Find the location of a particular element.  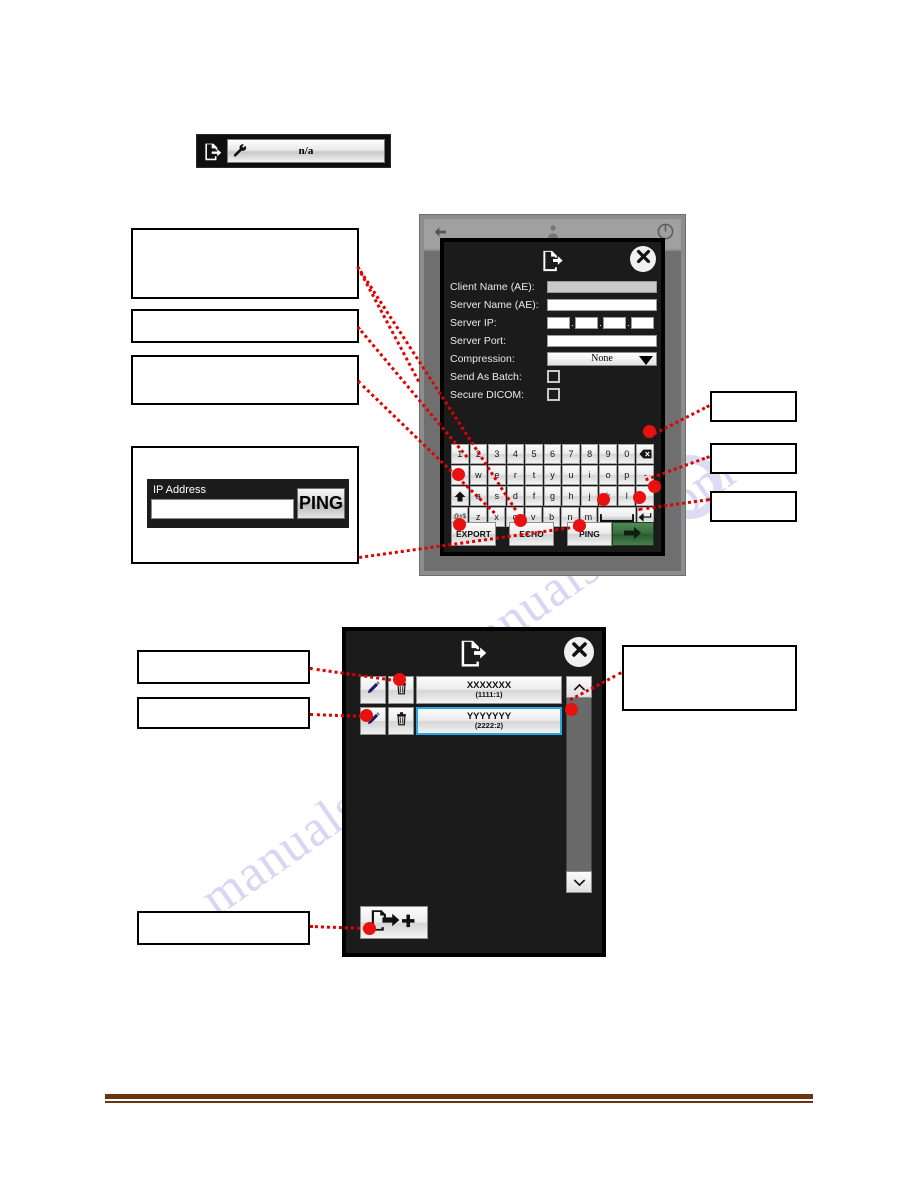

field-label: Server IP: is located at coordinates (473, 322).